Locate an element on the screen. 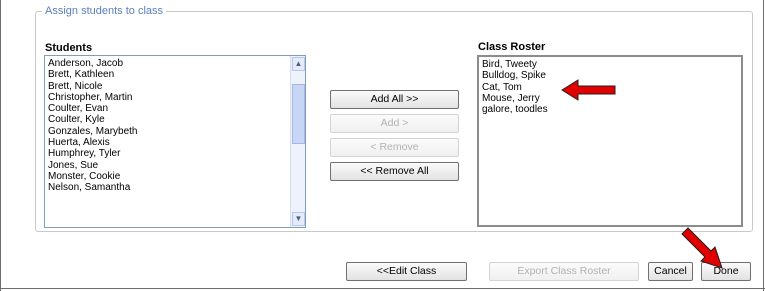  chevron-down-icon: ▼ is located at coordinates (298, 219).